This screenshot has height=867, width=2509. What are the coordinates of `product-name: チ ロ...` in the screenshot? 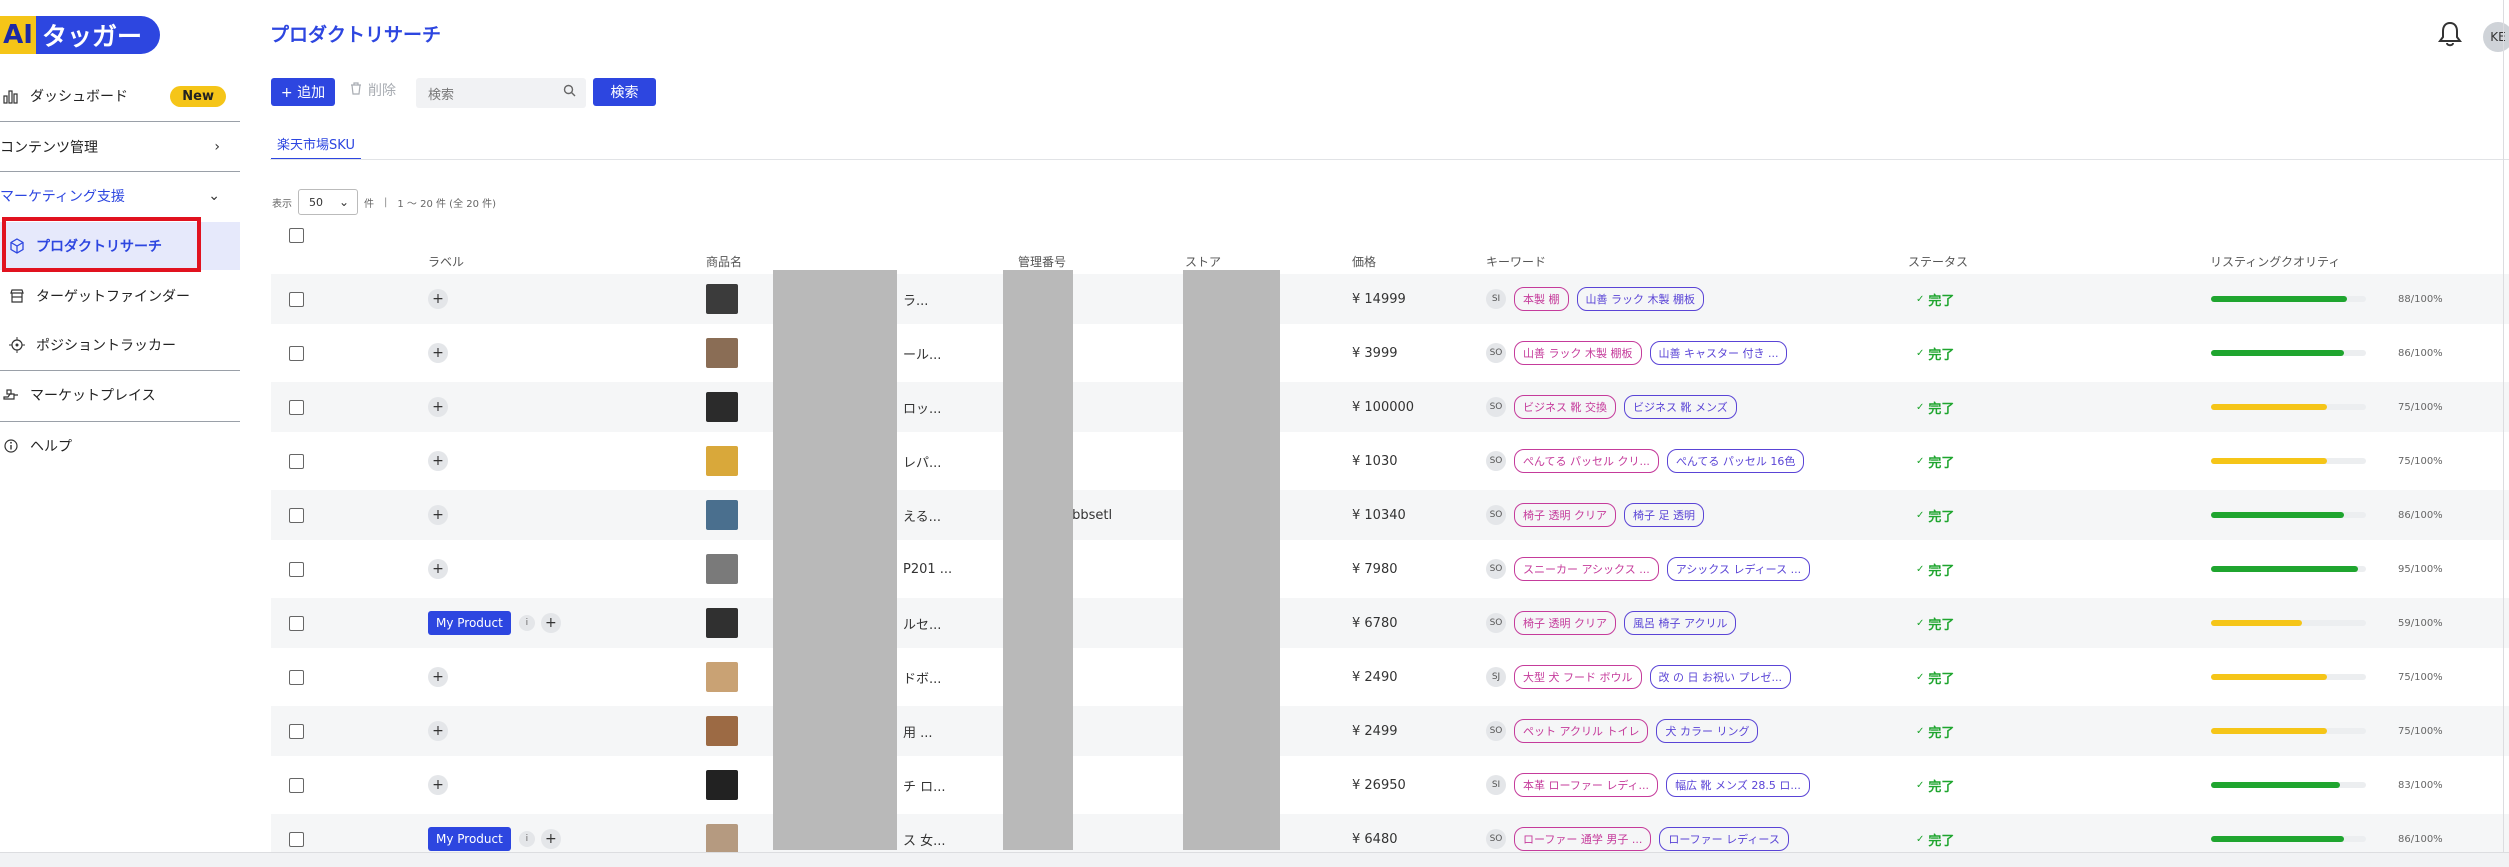 It's located at (924, 785).